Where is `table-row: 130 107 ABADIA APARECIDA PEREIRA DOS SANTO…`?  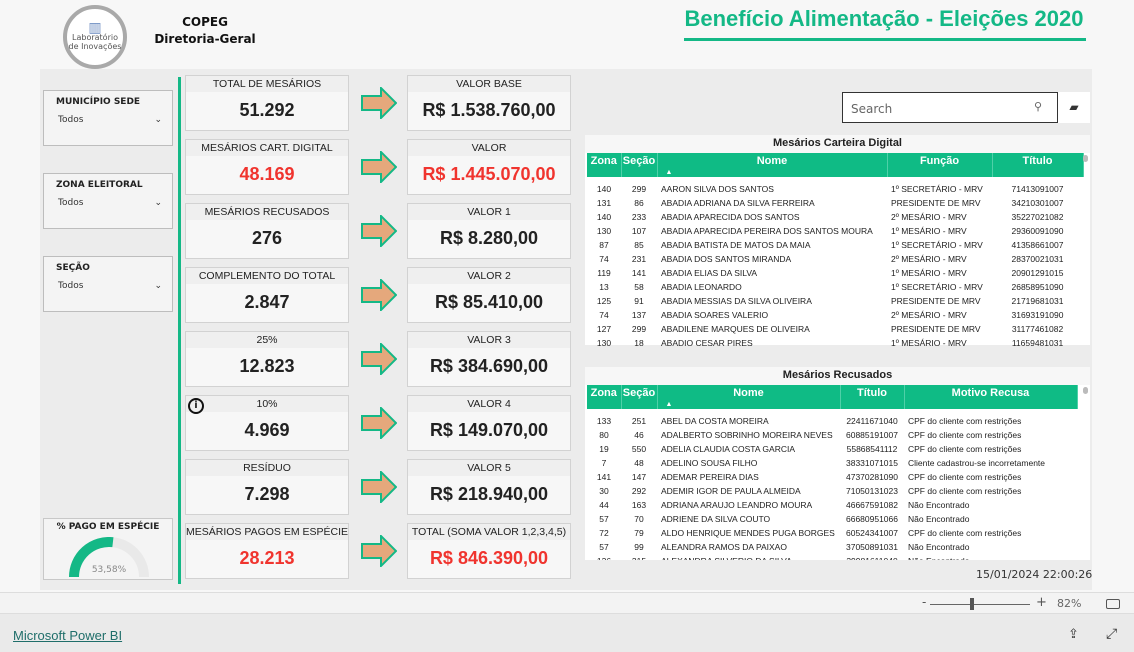
table-row: 130 107 ABADIA APARECIDA PEREIRA DOS SANTO… is located at coordinates (835, 231).